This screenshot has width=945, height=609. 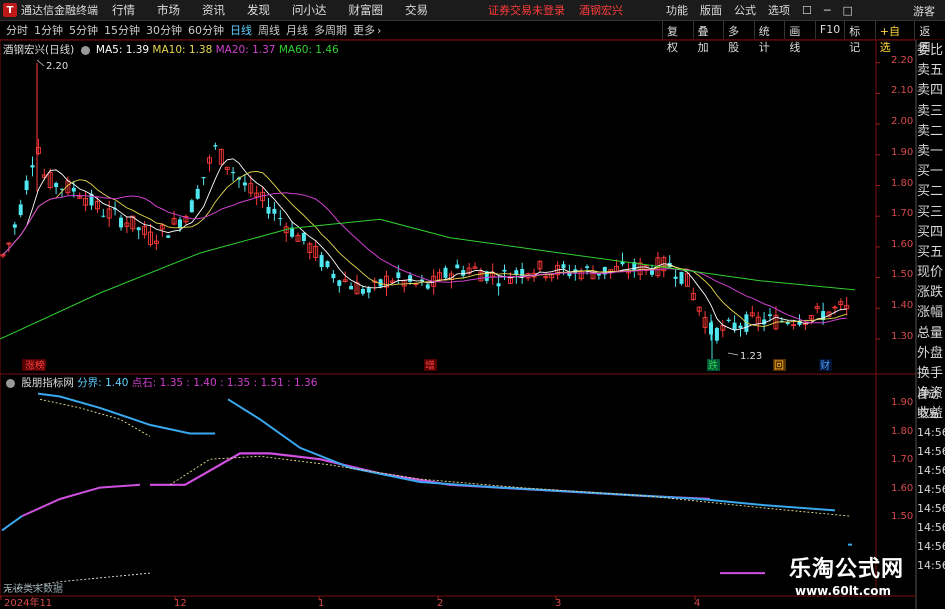 What do you see at coordinates (308, 50) in the screenshot?
I see `legend-ma60: MA60: 1.46` at bounding box center [308, 50].